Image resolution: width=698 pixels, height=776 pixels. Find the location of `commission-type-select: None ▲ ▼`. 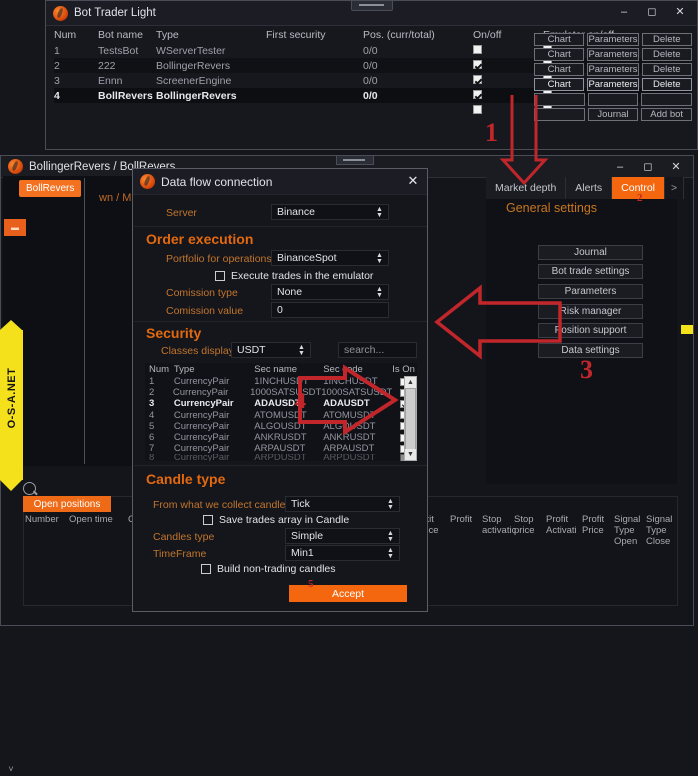

commission-type-select: None ▲ ▼ is located at coordinates (330, 292).